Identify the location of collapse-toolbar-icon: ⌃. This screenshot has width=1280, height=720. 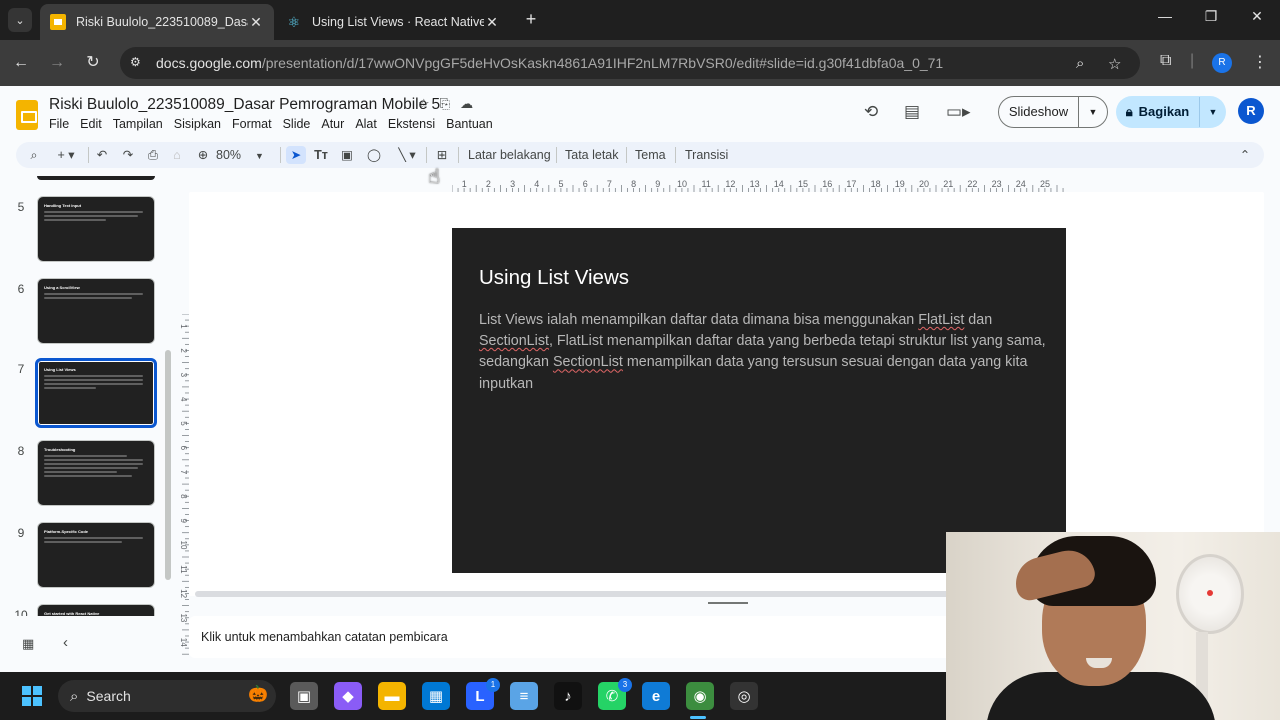
(1245, 155).